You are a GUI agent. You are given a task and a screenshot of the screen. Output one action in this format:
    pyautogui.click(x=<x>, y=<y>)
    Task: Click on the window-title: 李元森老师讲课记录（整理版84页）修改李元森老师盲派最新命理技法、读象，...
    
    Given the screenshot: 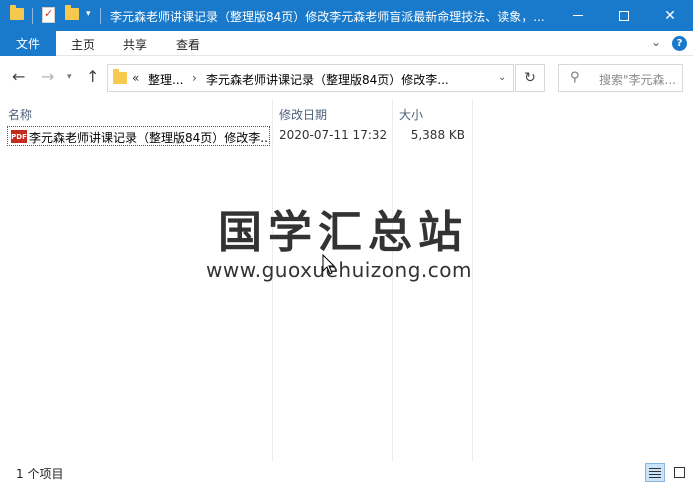 What is the action you would take?
    pyautogui.click(x=327, y=17)
    